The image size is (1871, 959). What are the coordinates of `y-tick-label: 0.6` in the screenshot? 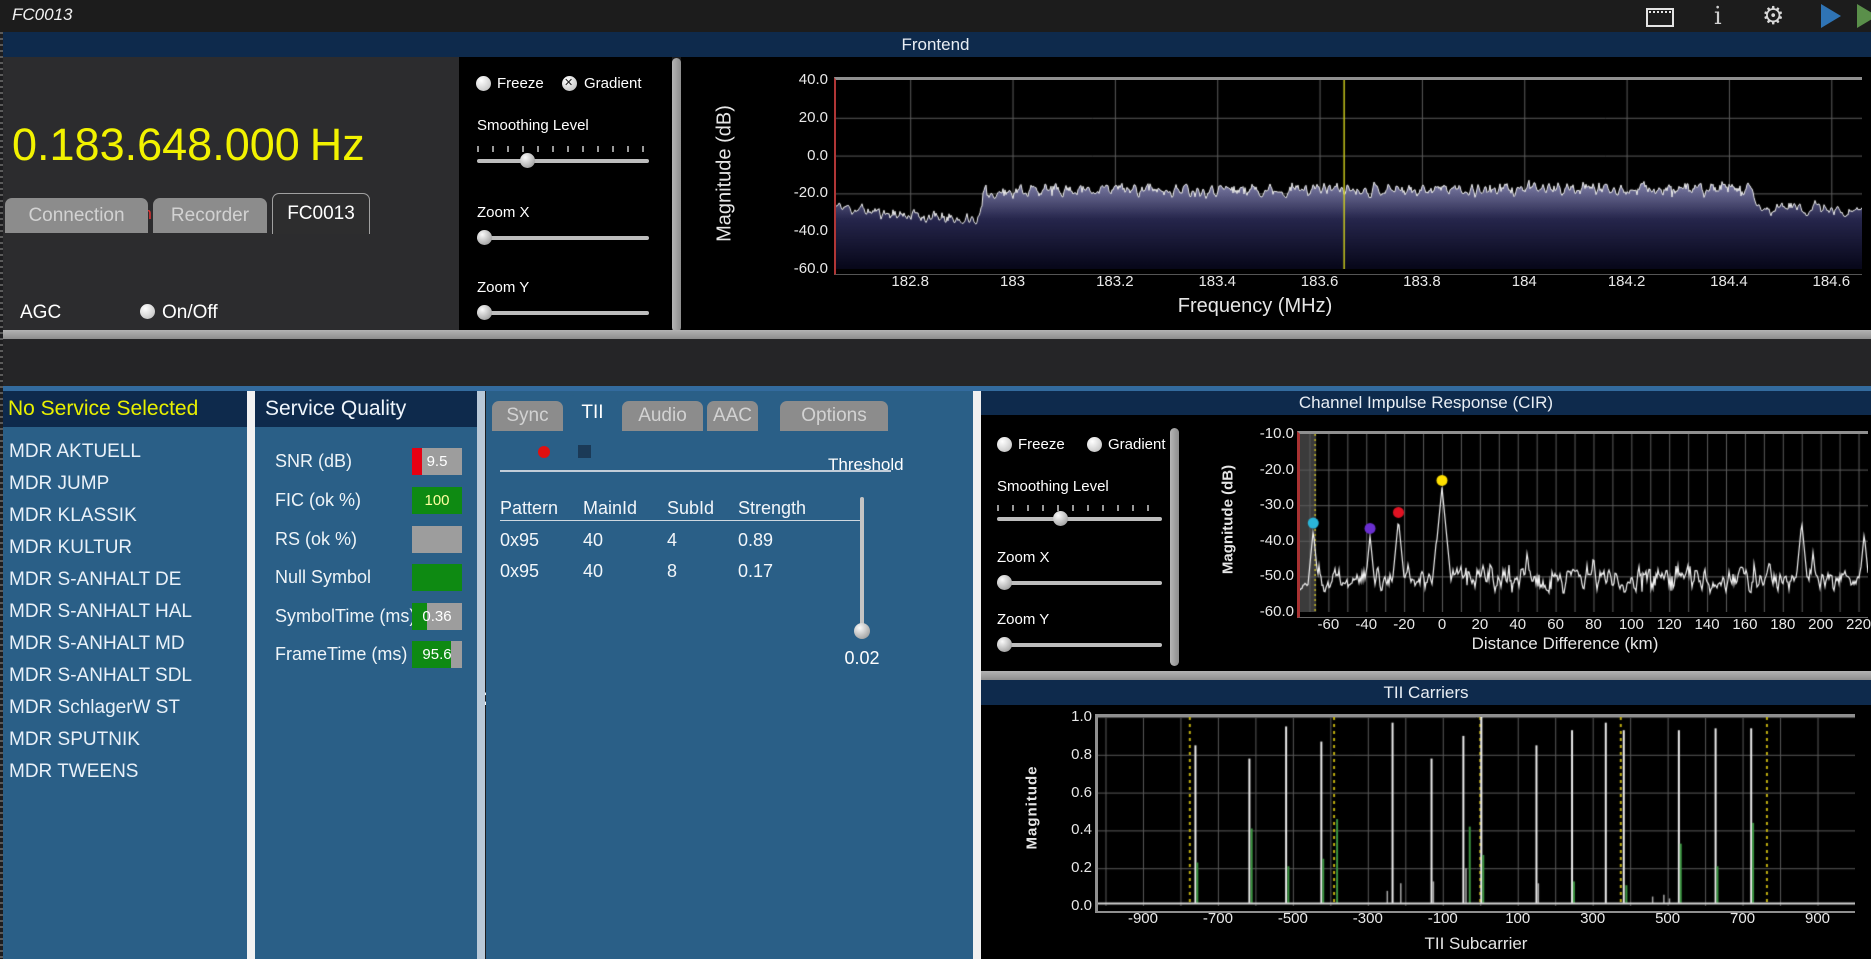 It's located at (1081, 792).